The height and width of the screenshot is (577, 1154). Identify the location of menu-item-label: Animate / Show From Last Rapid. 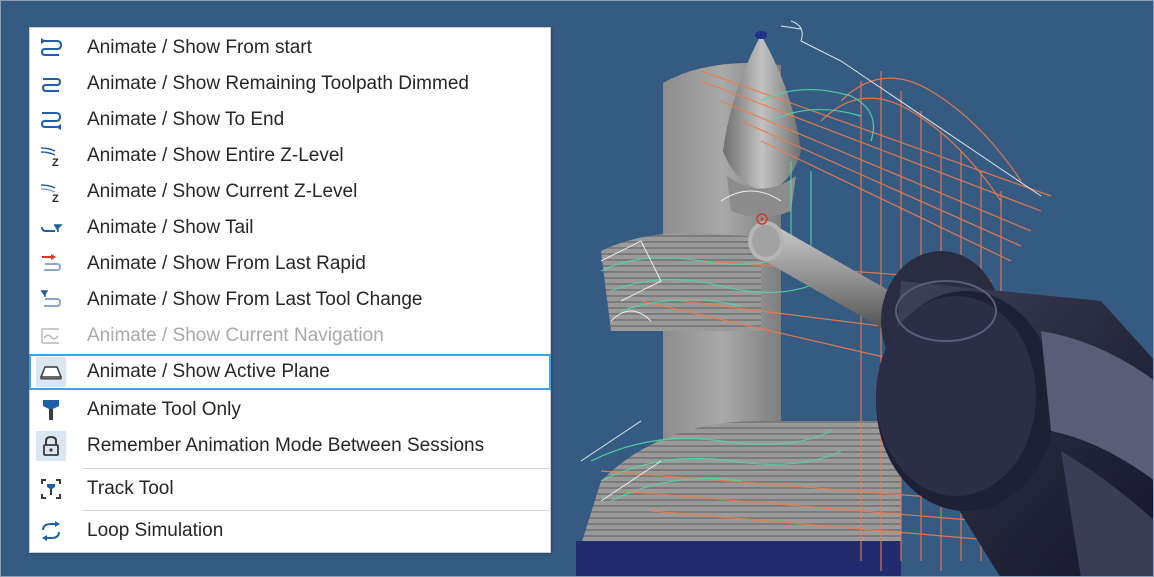
(226, 263).